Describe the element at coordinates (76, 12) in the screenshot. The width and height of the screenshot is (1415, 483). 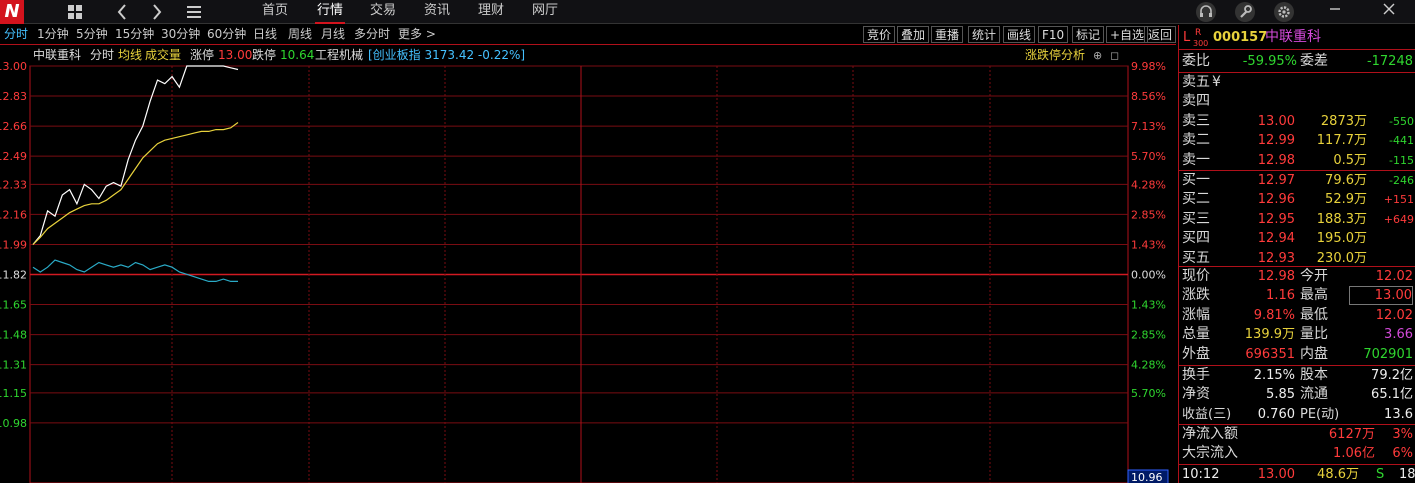
I see `grid-icon` at that location.